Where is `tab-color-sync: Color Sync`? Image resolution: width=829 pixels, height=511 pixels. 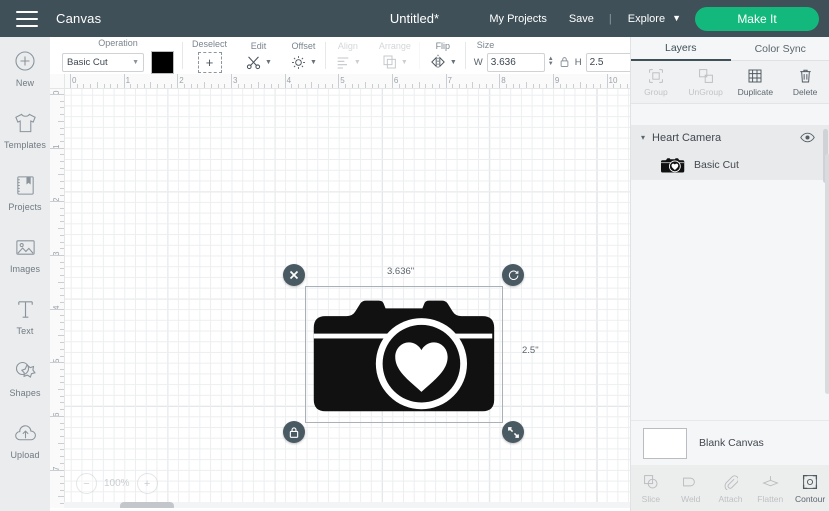
tab-color-sync: Color Sync is located at coordinates (779, 49).